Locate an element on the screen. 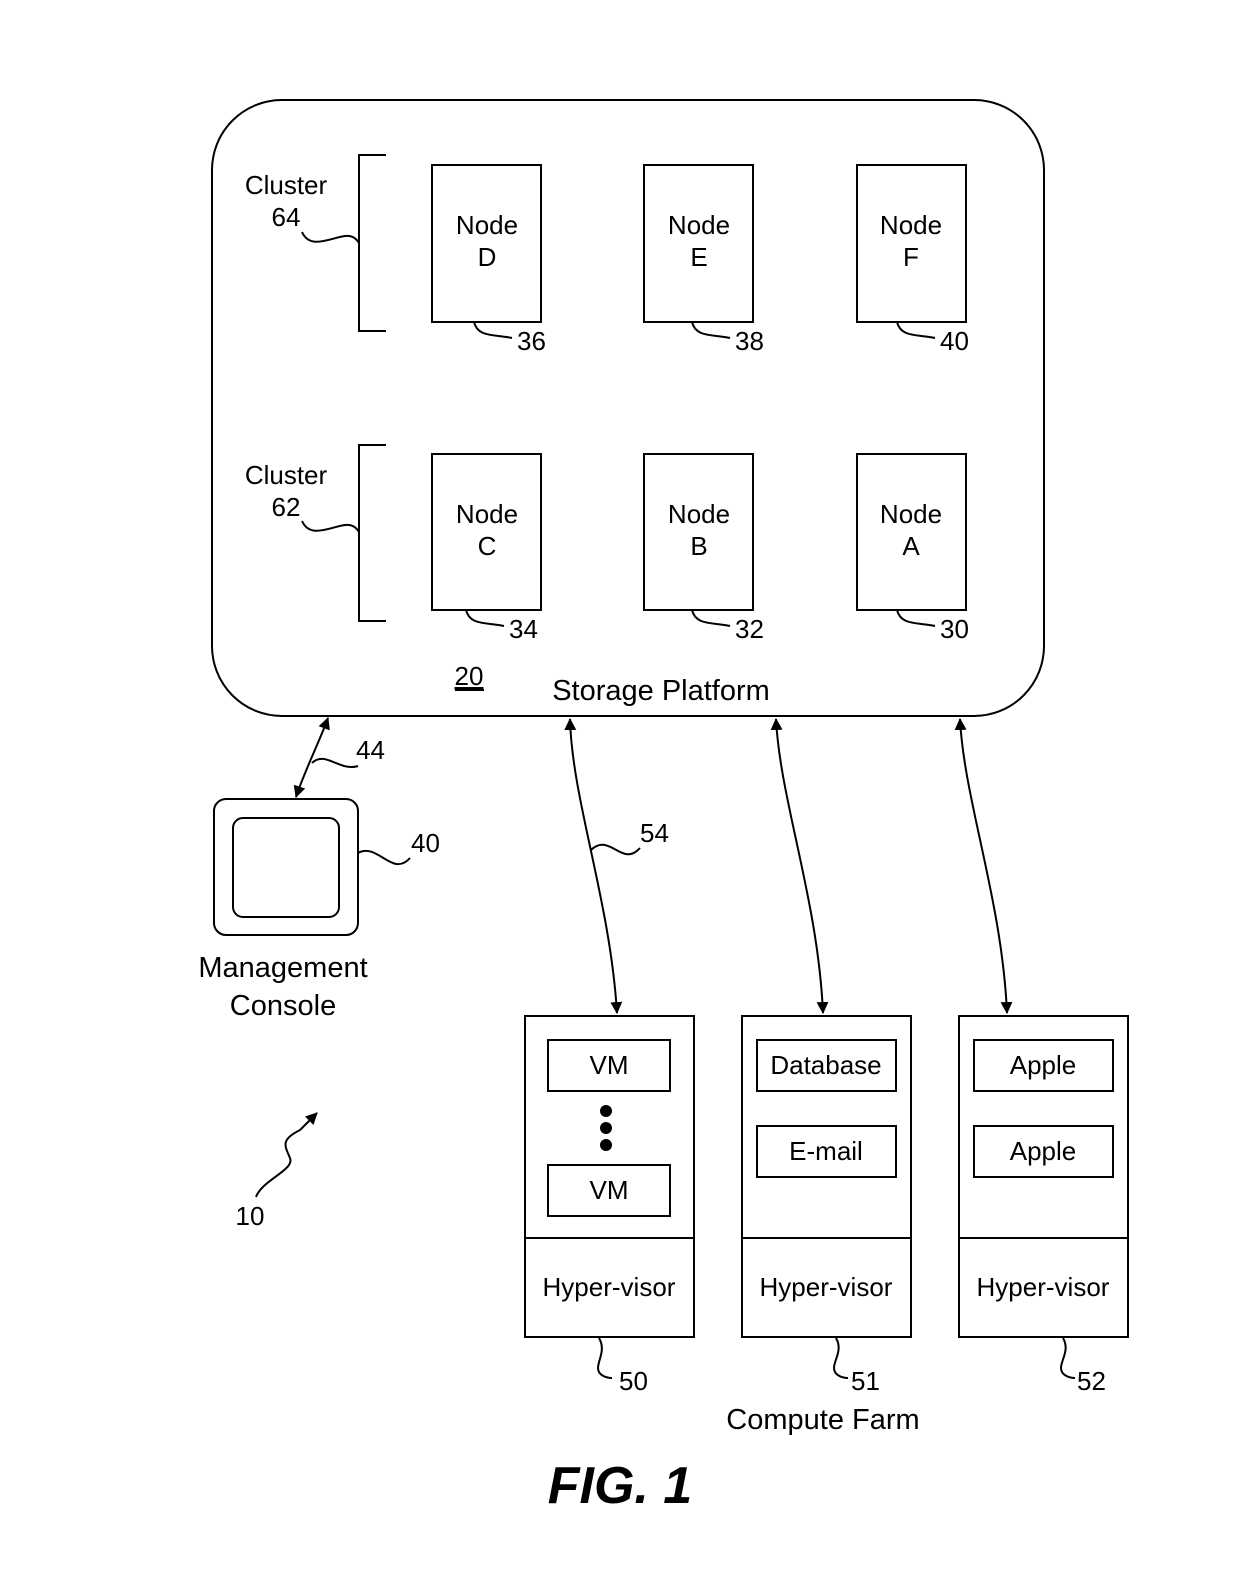 The height and width of the screenshot is (1575, 1240). console-label: Management is located at coordinates (282, 968).